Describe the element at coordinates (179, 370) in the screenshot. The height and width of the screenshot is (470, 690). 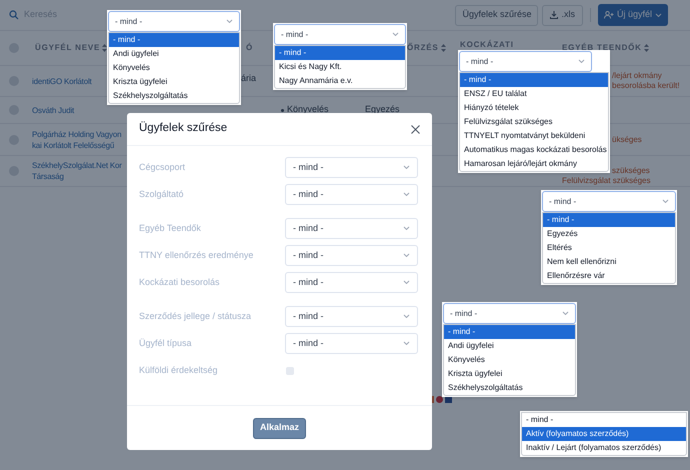
I see `field-label: Külföldi érdekeltség` at that location.